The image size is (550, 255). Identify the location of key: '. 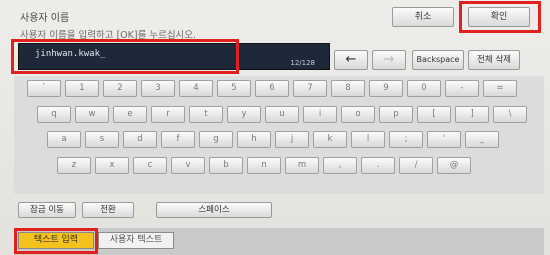
(444, 139).